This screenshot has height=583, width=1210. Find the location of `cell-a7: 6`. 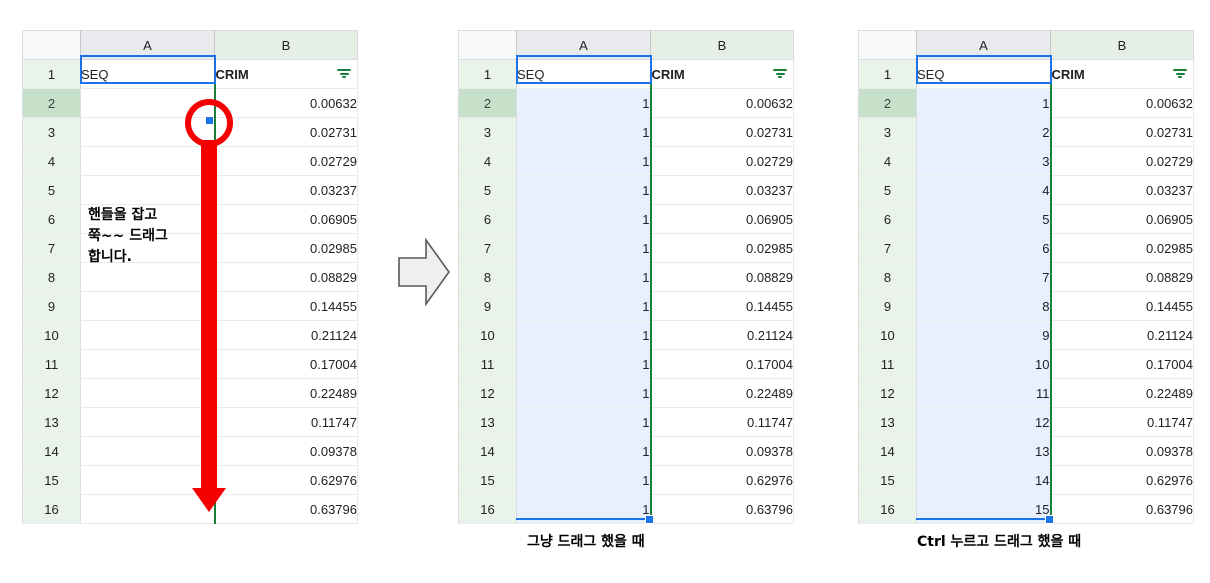

cell-a7: 6 is located at coordinates (984, 248).